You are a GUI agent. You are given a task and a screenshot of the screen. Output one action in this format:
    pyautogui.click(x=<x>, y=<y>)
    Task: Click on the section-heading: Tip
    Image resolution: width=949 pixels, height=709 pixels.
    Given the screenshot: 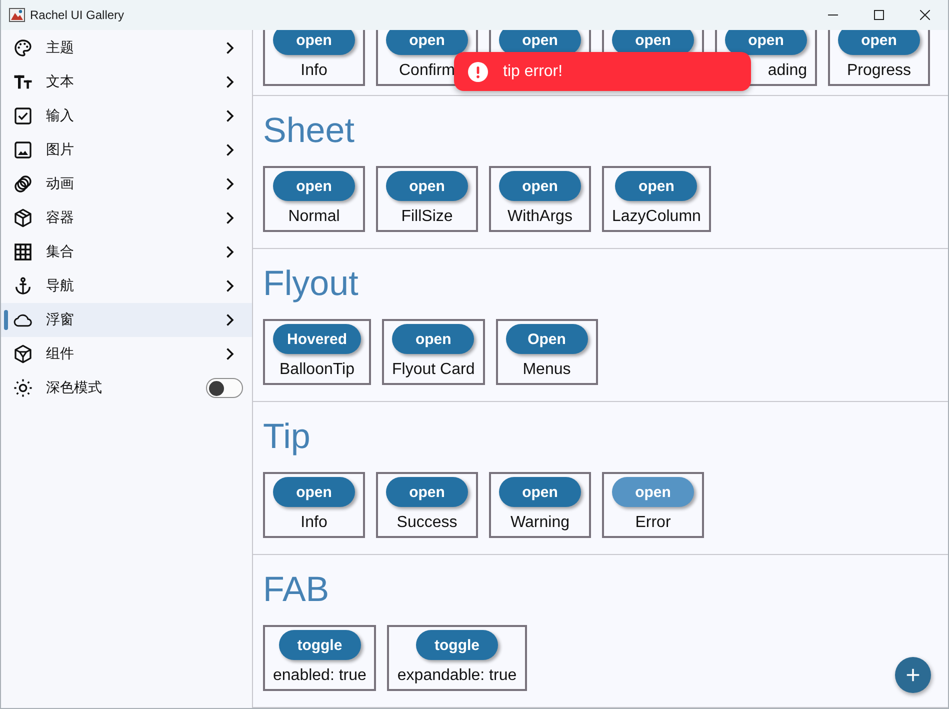 What is the action you would take?
    pyautogui.click(x=287, y=437)
    